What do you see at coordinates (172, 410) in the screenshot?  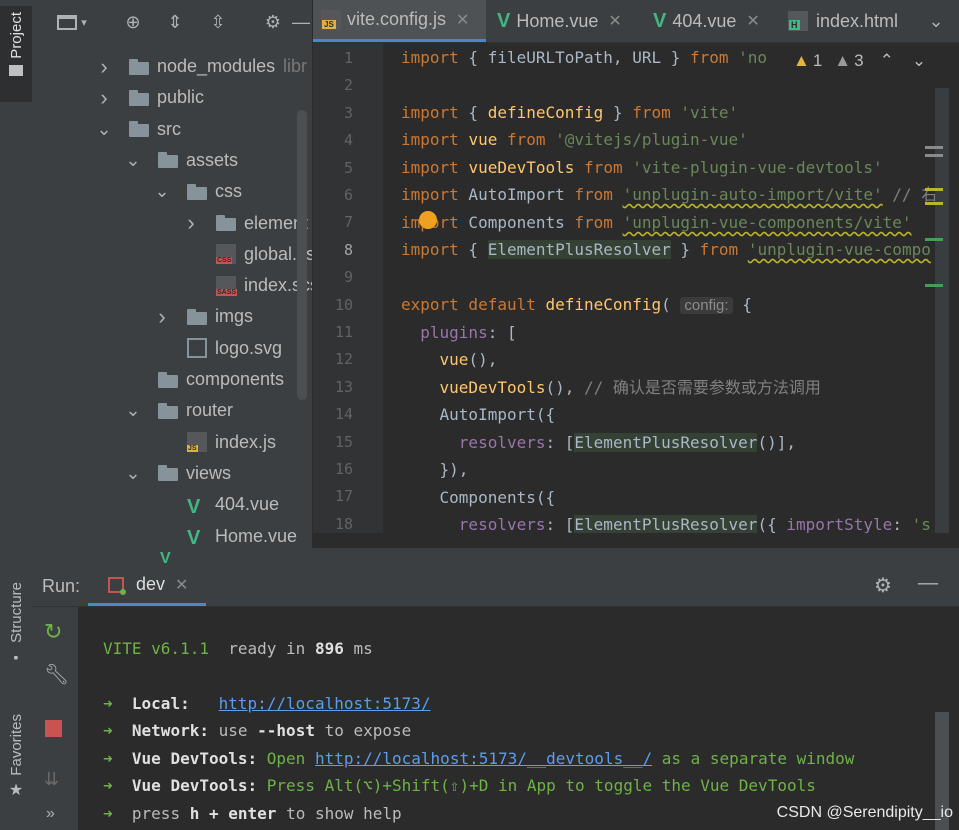 I see `tree-row-router: ⌄ router` at bounding box center [172, 410].